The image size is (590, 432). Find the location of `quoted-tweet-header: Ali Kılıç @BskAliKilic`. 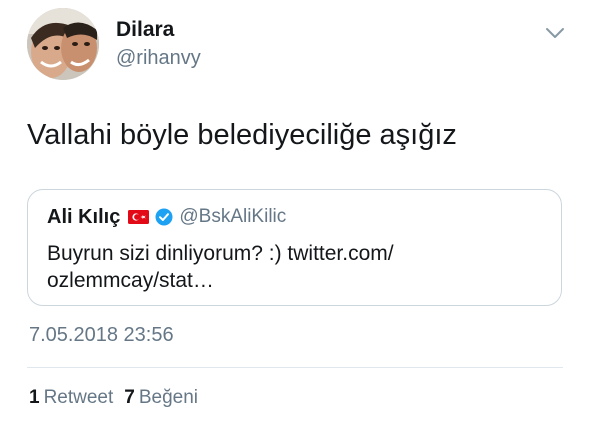

quoted-tweet-header: Ali Kılıç @BskAliKilic is located at coordinates (166, 217).